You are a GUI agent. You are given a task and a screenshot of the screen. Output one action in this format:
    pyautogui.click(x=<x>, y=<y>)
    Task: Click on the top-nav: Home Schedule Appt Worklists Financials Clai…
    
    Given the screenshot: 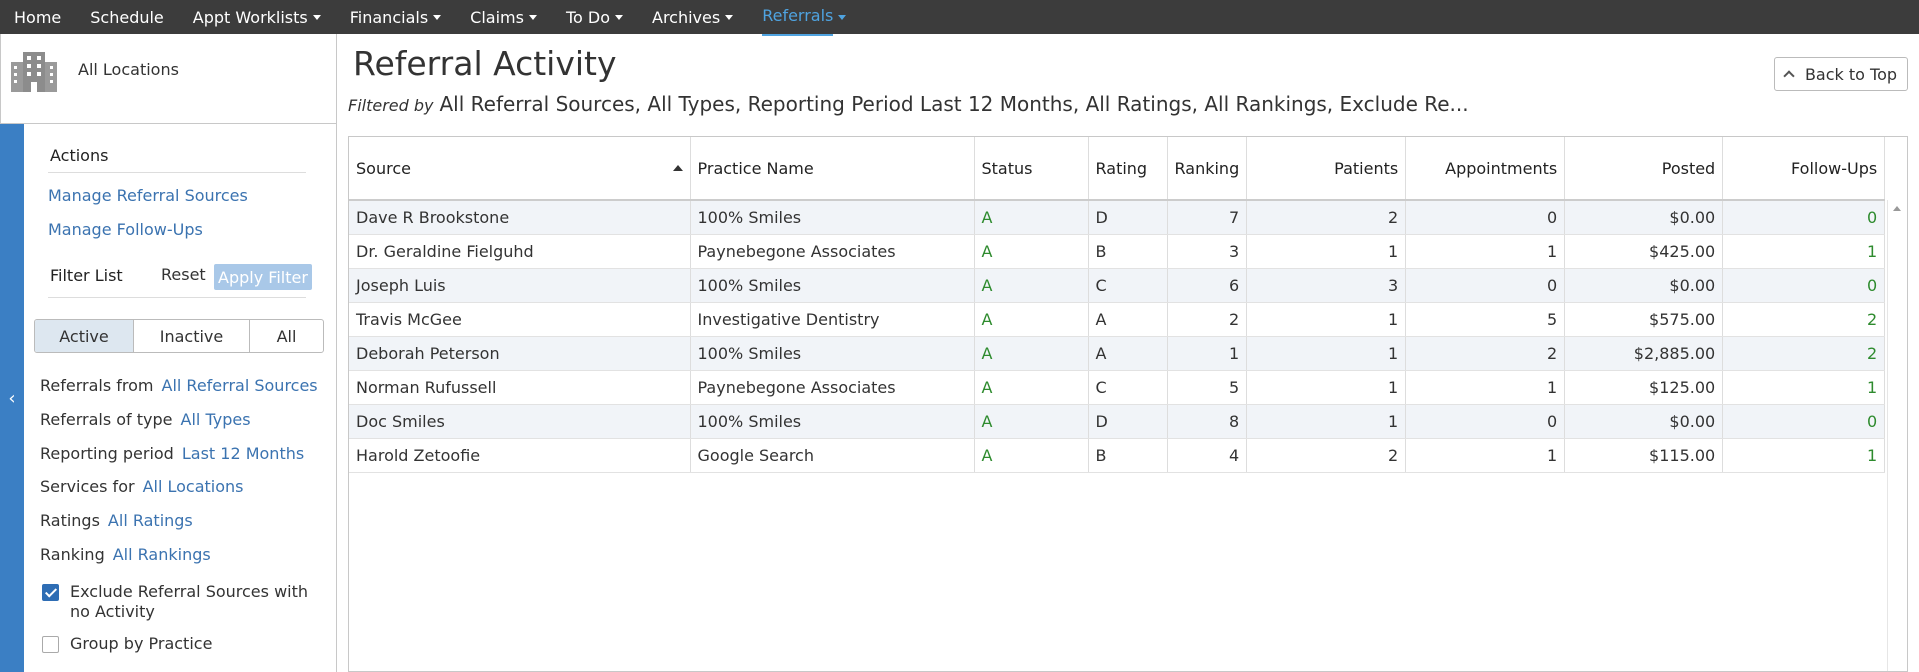 What is the action you would take?
    pyautogui.click(x=959, y=18)
    